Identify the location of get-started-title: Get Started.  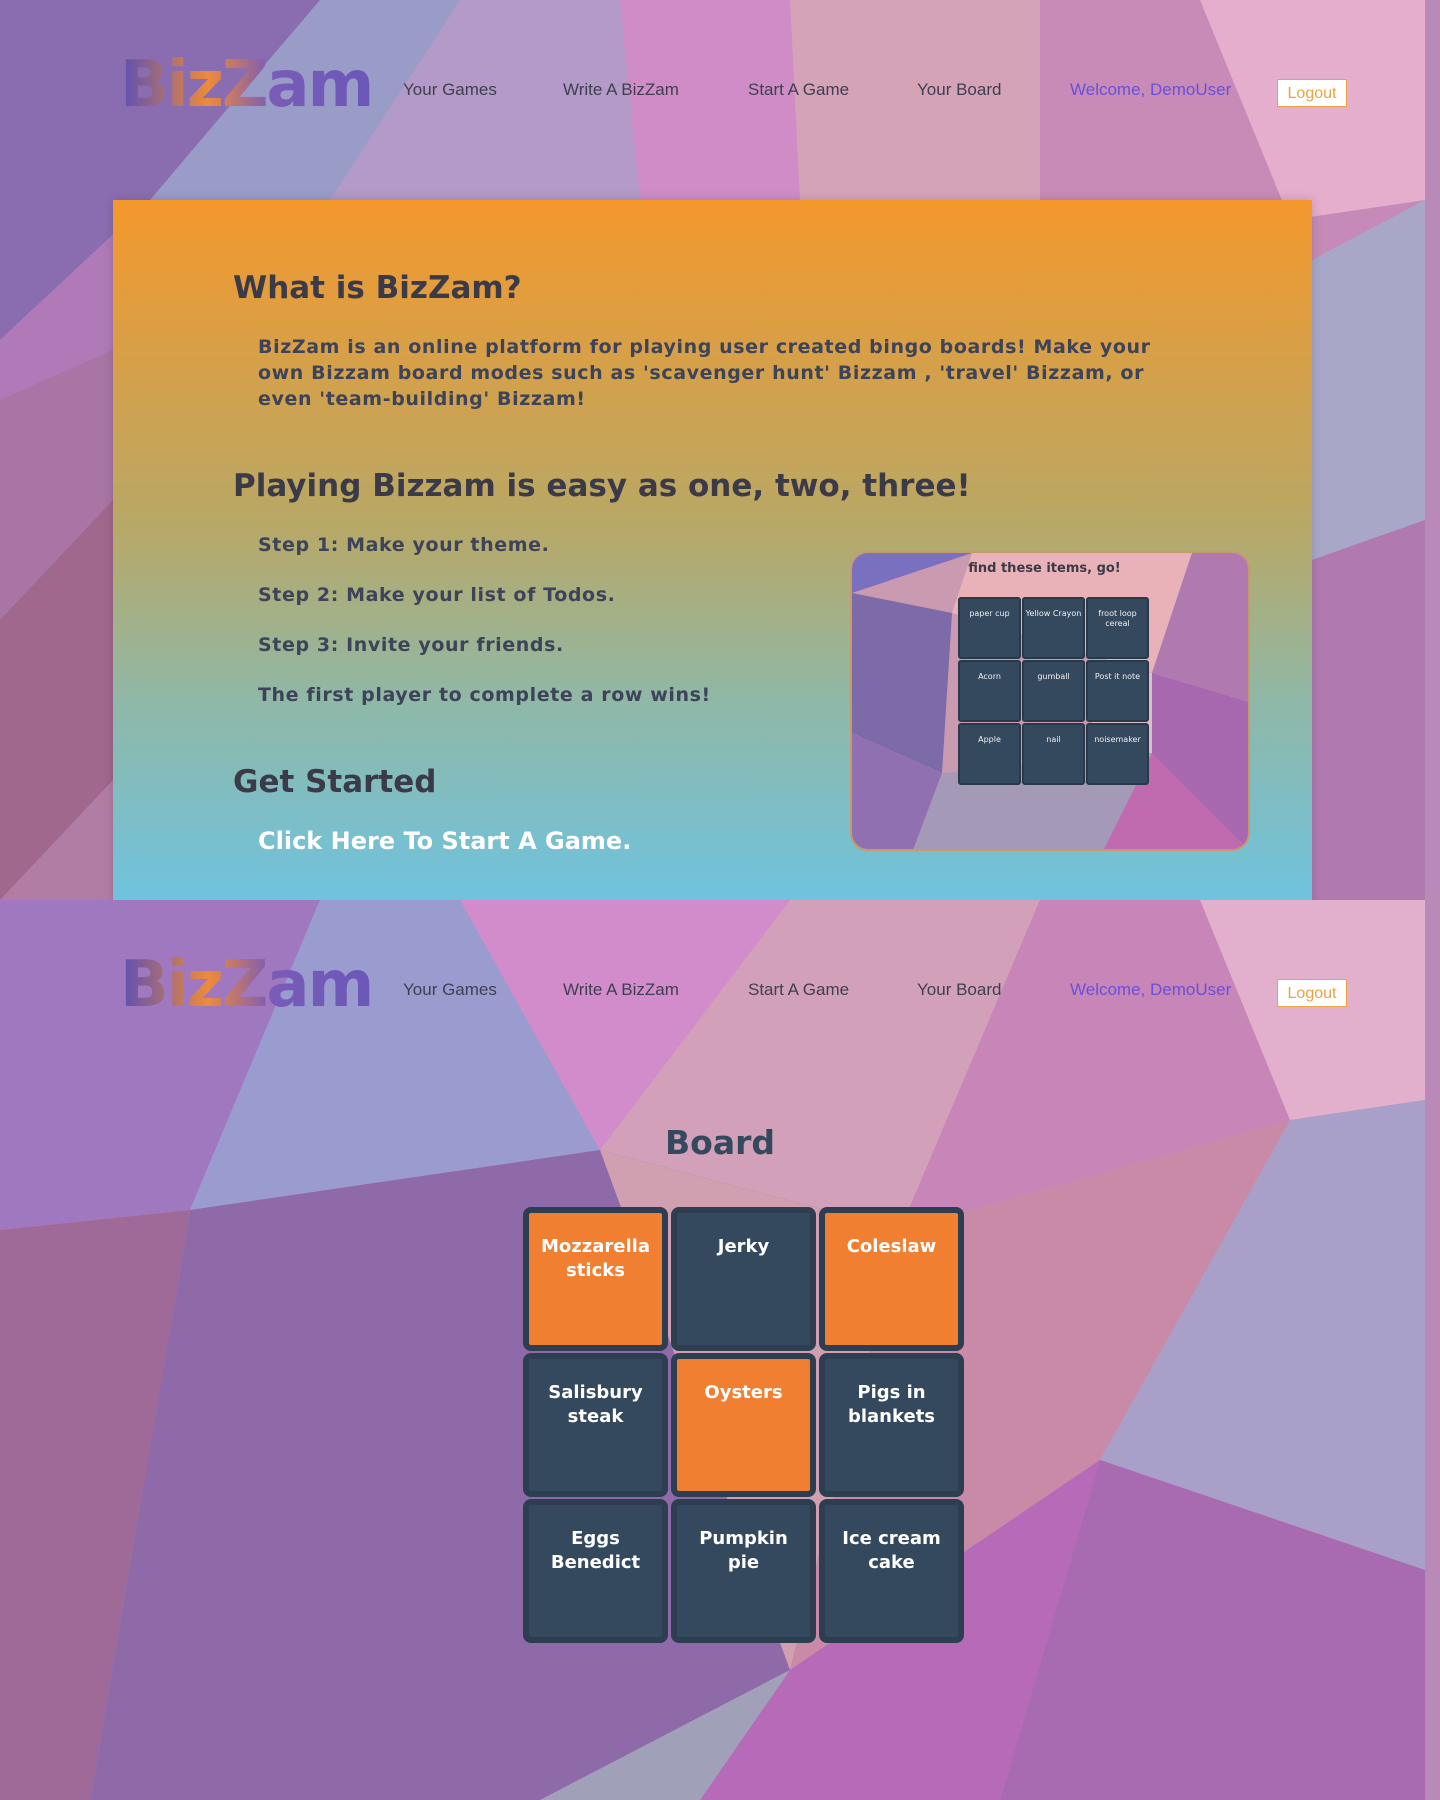
(335, 782).